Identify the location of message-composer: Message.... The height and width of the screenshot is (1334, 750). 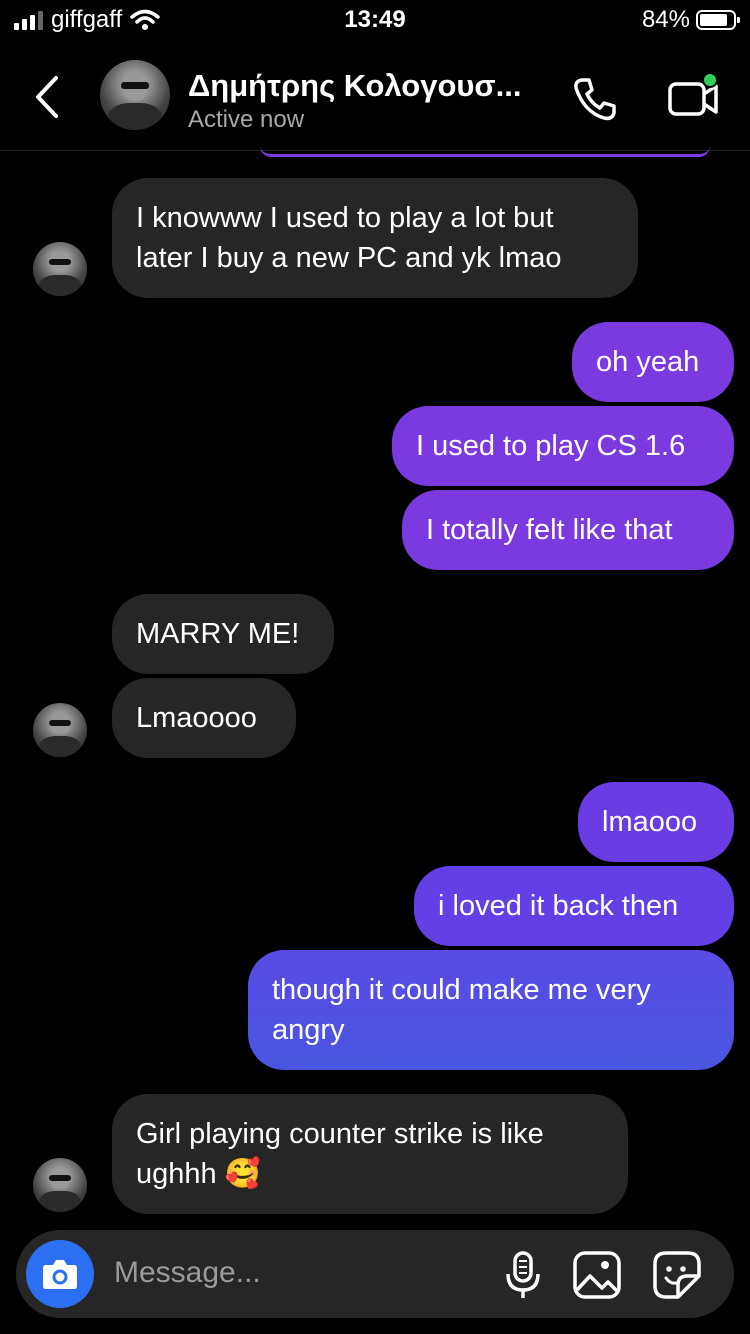
(375, 1274).